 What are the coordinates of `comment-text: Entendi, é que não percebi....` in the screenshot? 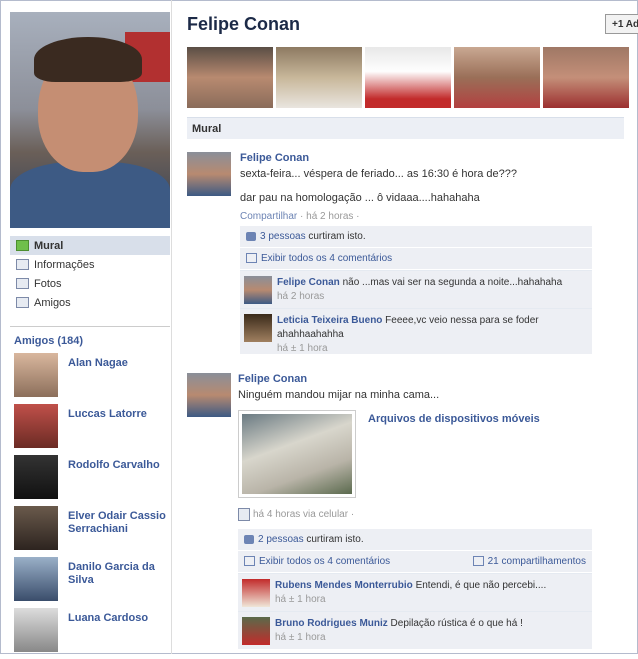 It's located at (479, 585).